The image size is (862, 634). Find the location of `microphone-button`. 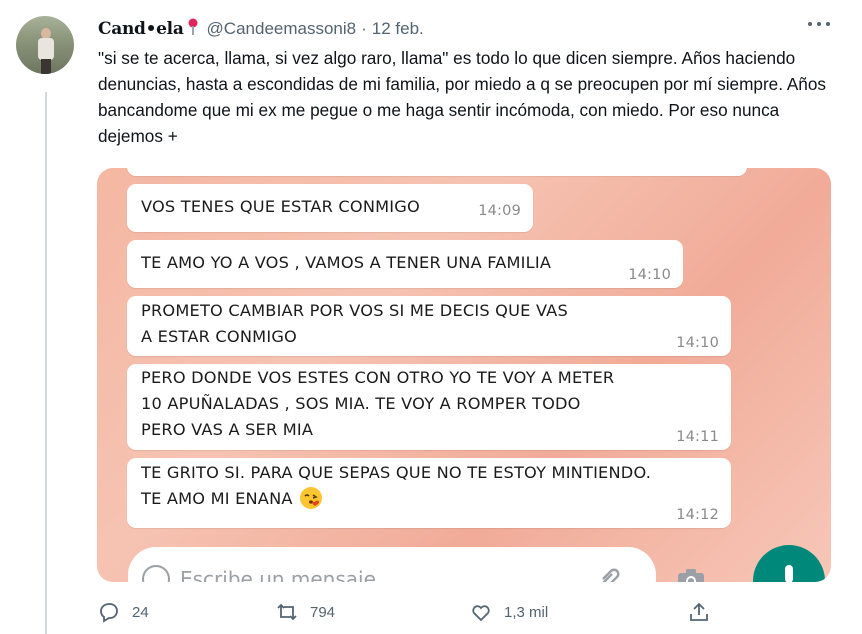

microphone-button is located at coordinates (789, 563).